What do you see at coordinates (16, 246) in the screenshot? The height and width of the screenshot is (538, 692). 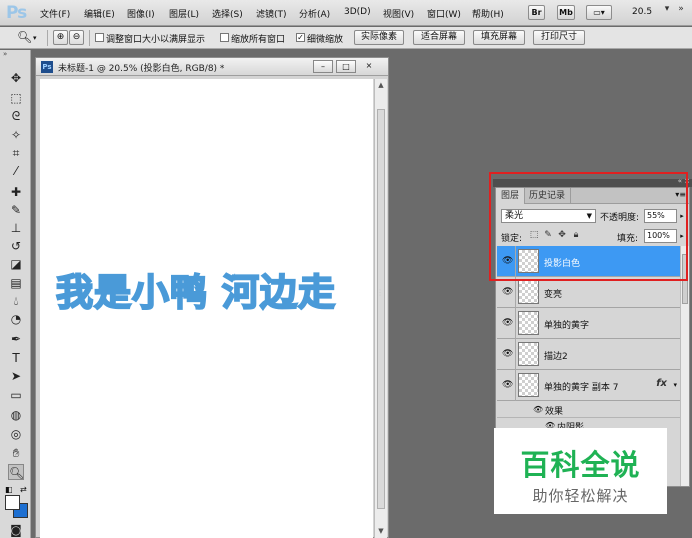 I see `history-brush-tool-icon: ↺` at bounding box center [16, 246].